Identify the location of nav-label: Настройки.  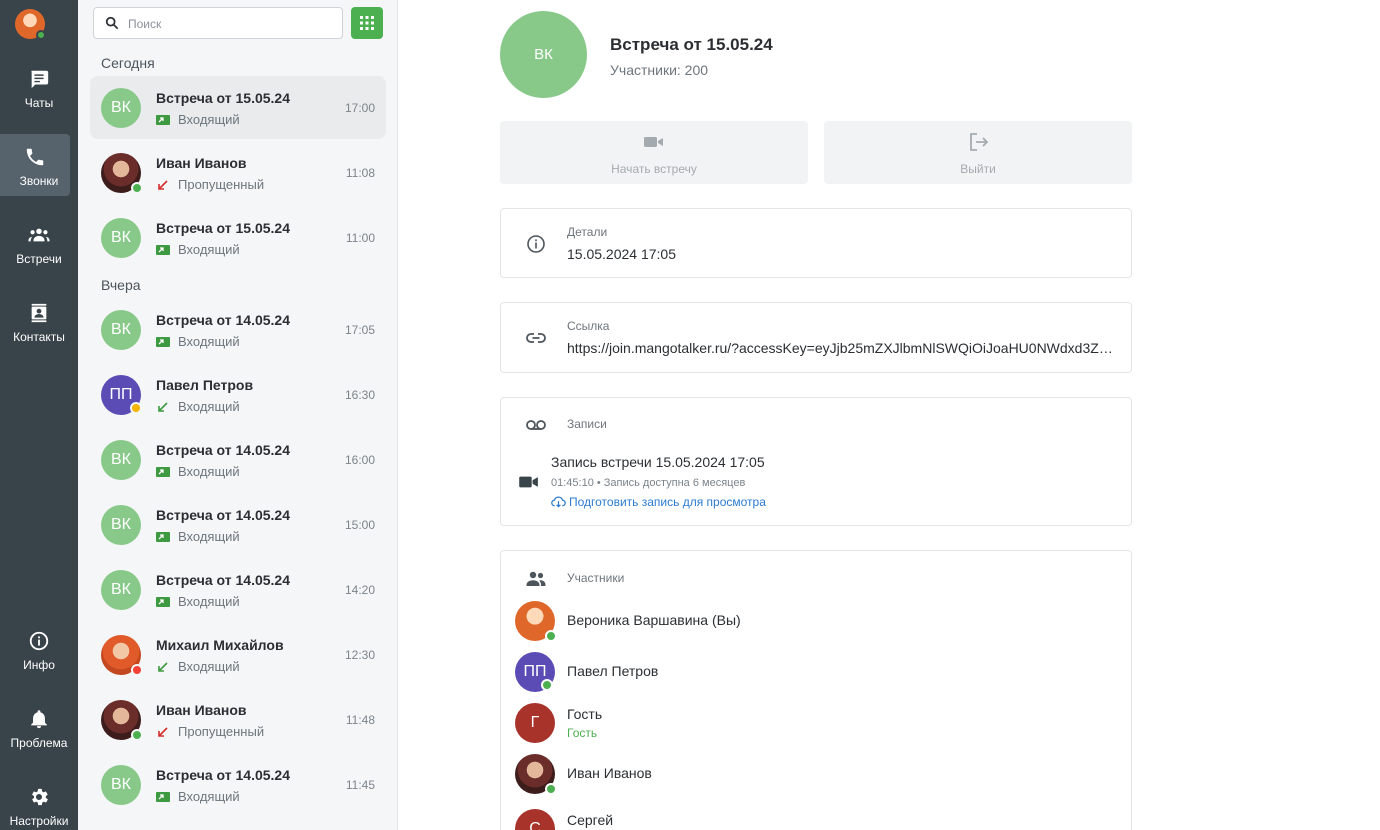
(39, 821).